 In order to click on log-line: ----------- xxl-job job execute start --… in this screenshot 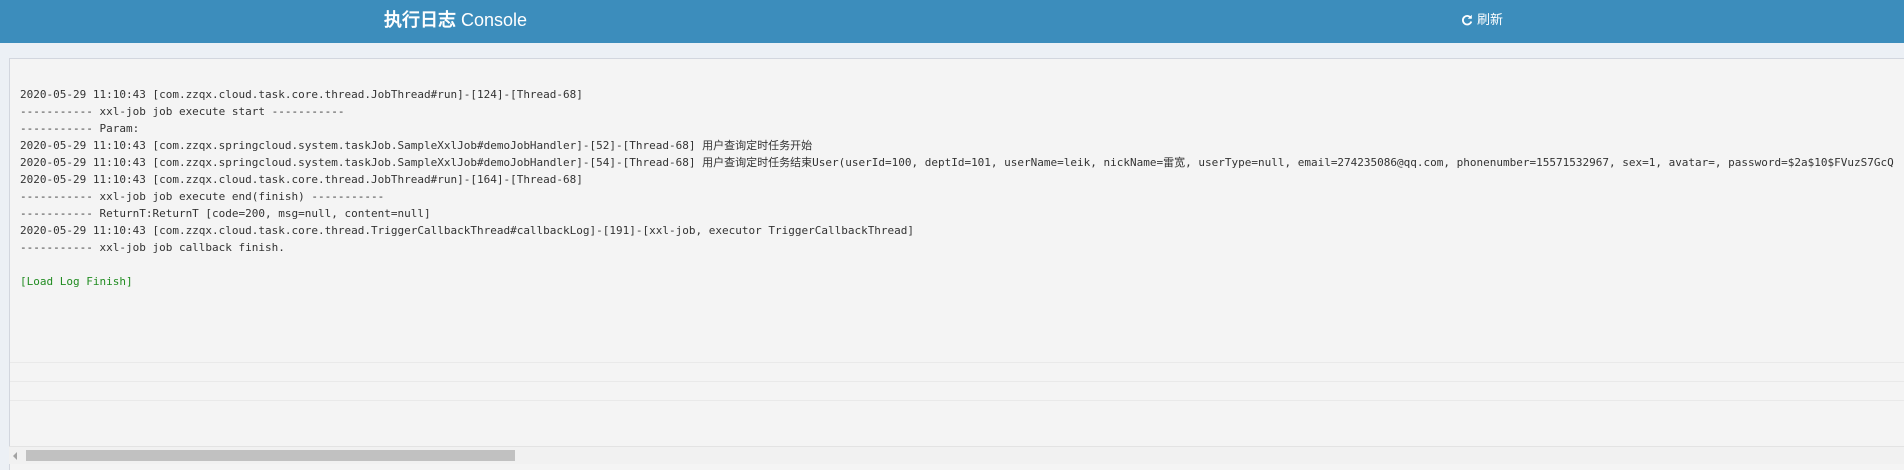, I will do `click(182, 111)`.